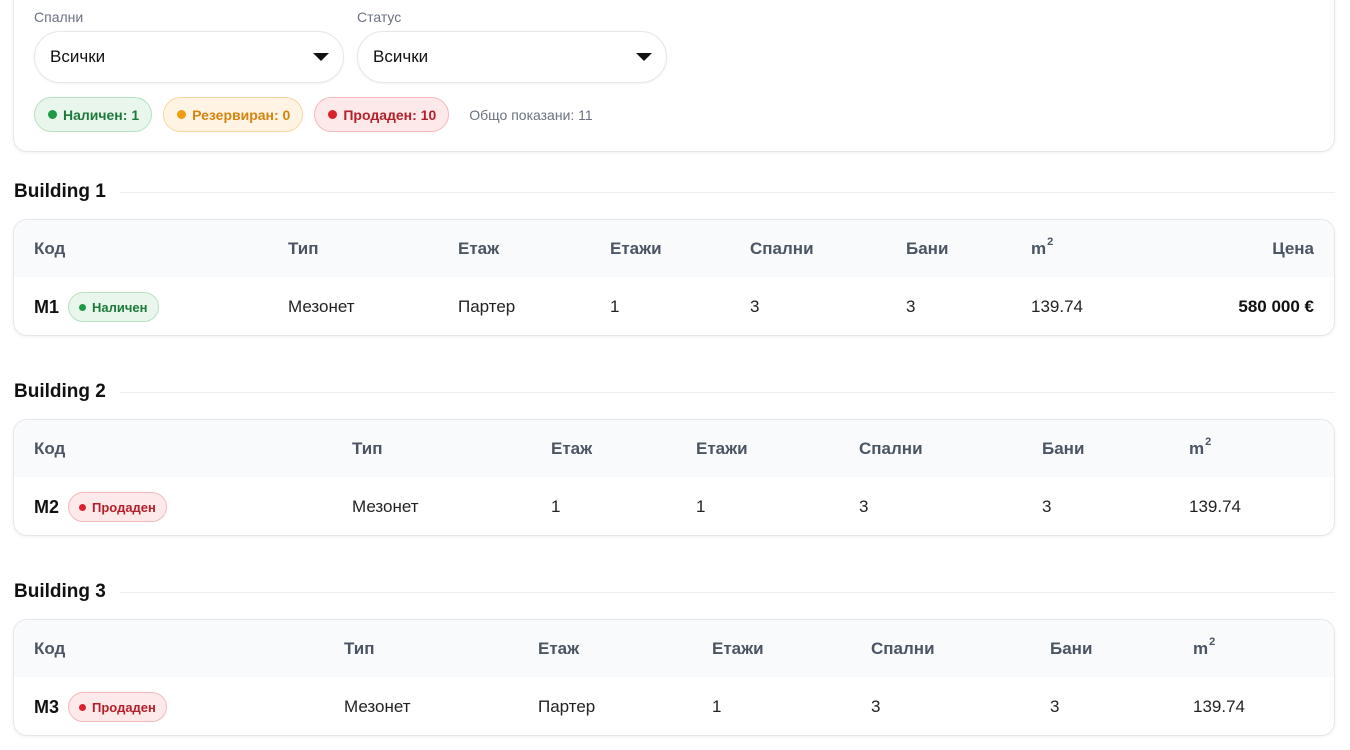  Describe the element at coordinates (379, 17) in the screenshot. I see `status-filter-label: Статус` at that location.